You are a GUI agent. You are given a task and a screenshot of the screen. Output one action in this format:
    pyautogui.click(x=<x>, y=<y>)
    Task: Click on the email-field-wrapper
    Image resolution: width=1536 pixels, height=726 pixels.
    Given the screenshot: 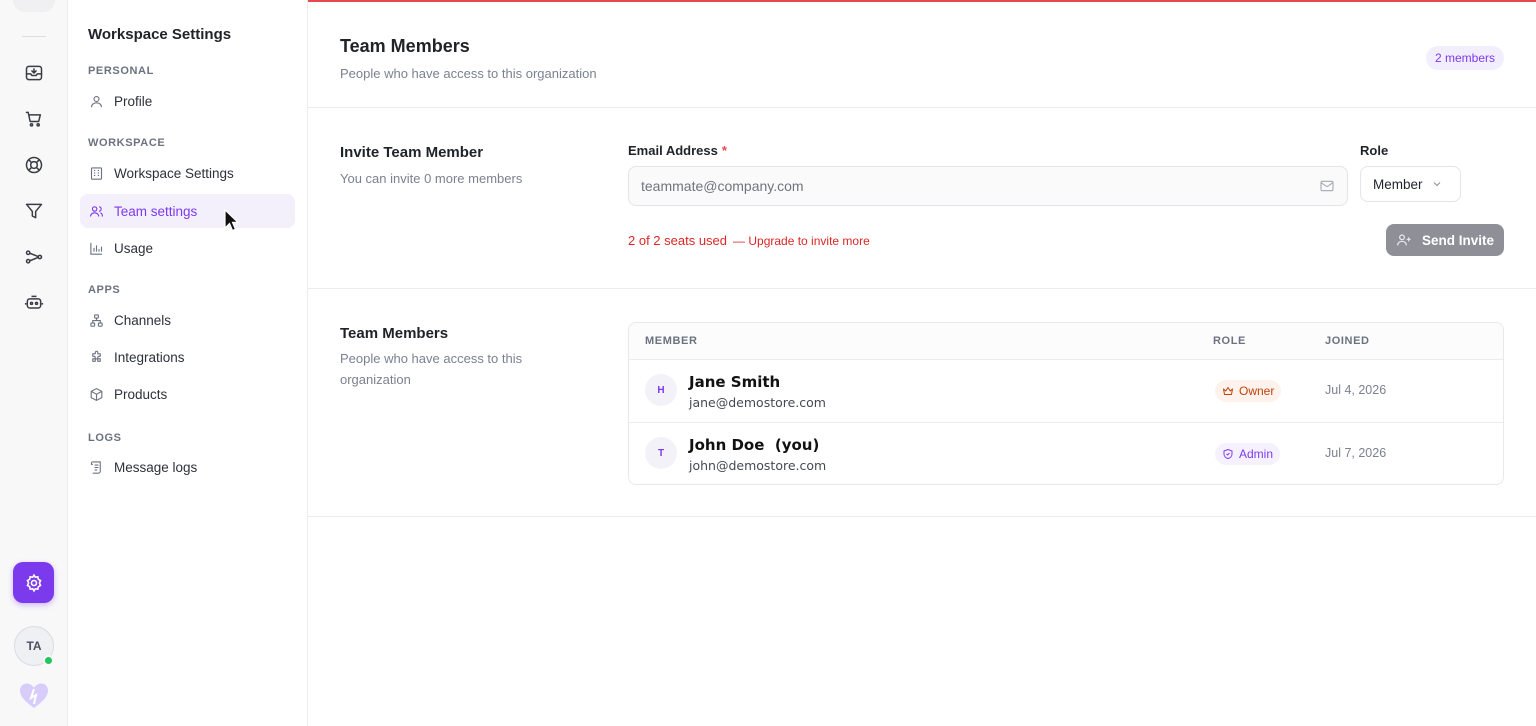 What is the action you would take?
    pyautogui.click(x=988, y=186)
    